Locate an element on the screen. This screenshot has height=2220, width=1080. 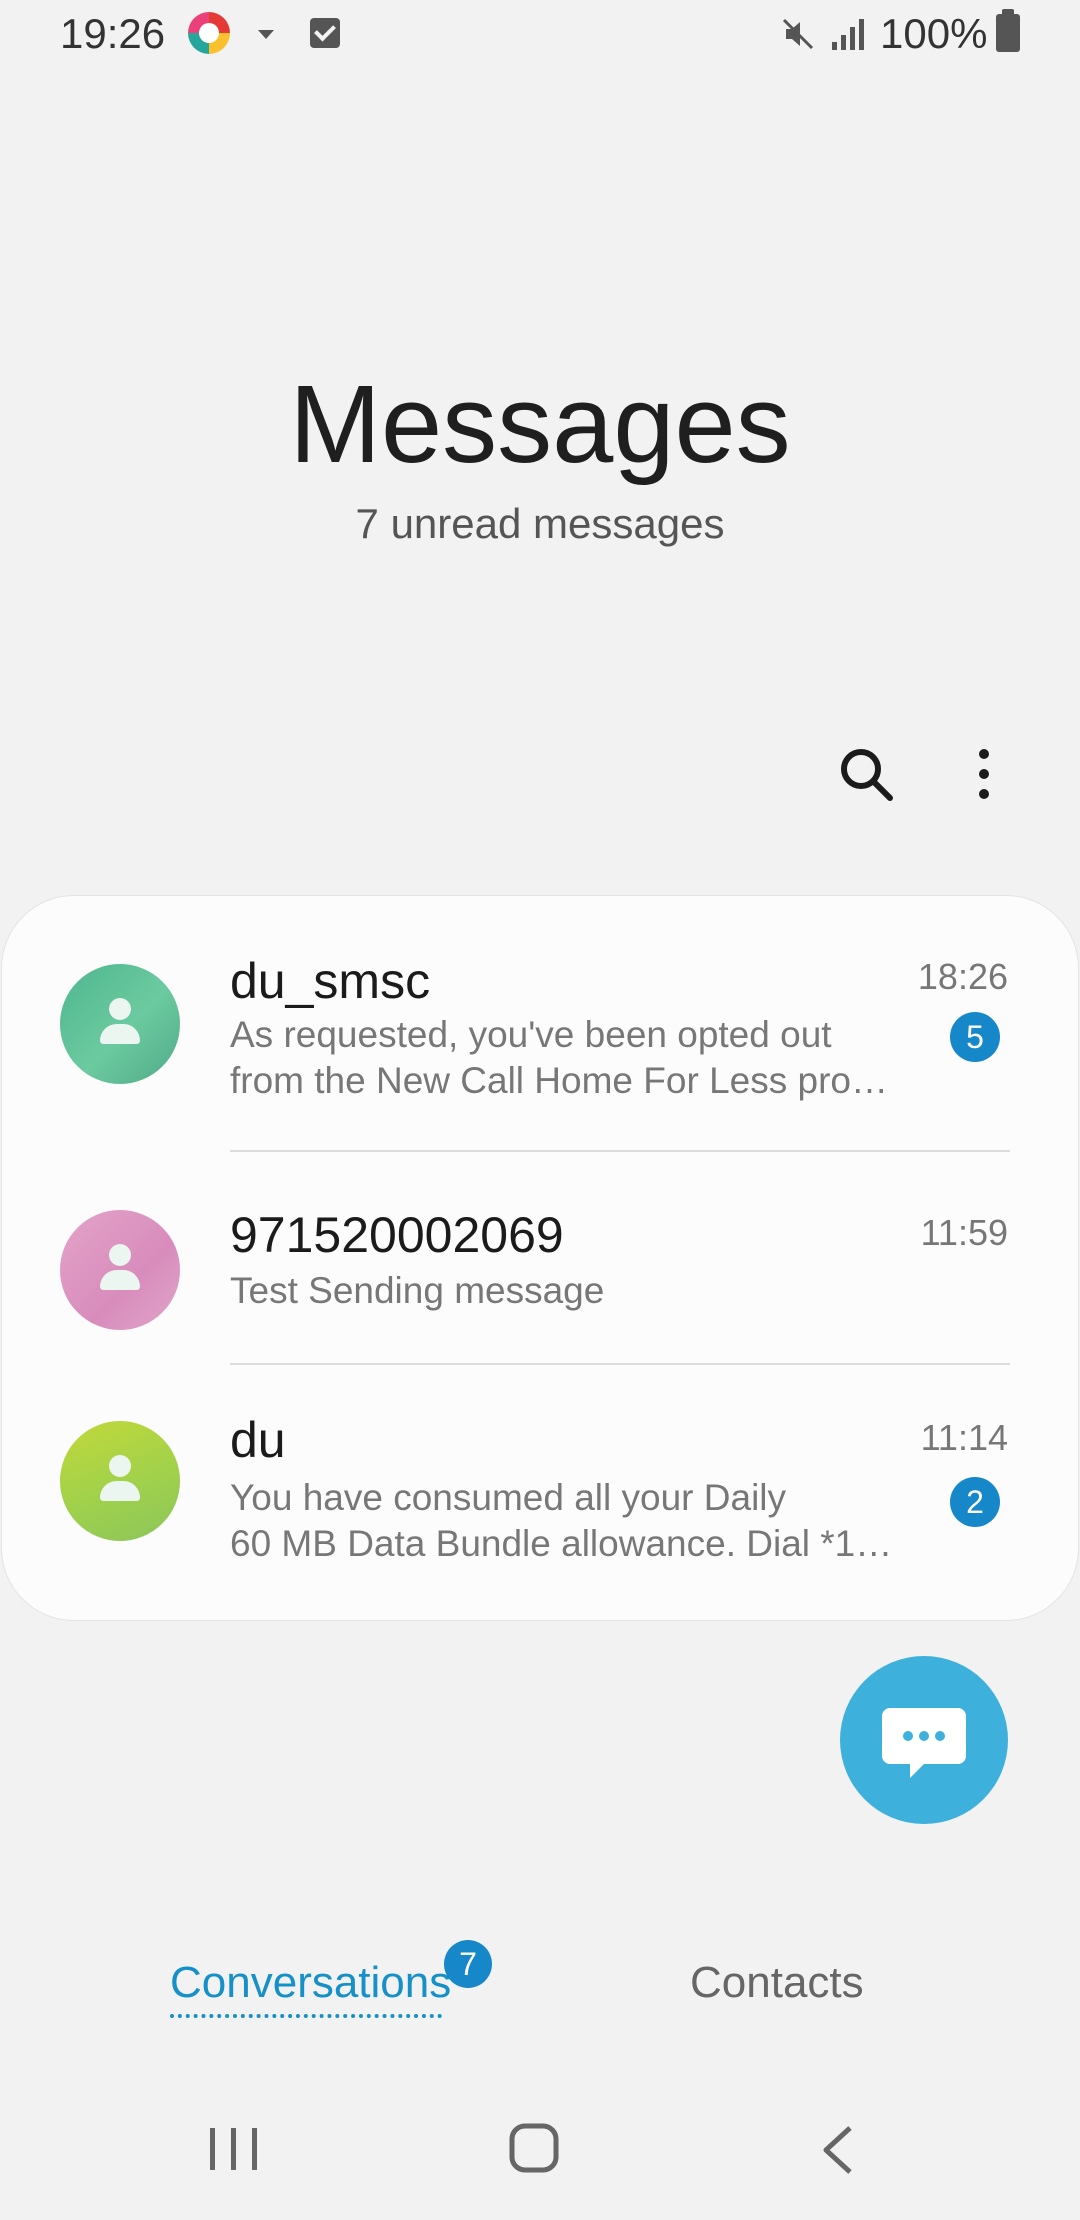
search-icon is located at coordinates (866, 774).